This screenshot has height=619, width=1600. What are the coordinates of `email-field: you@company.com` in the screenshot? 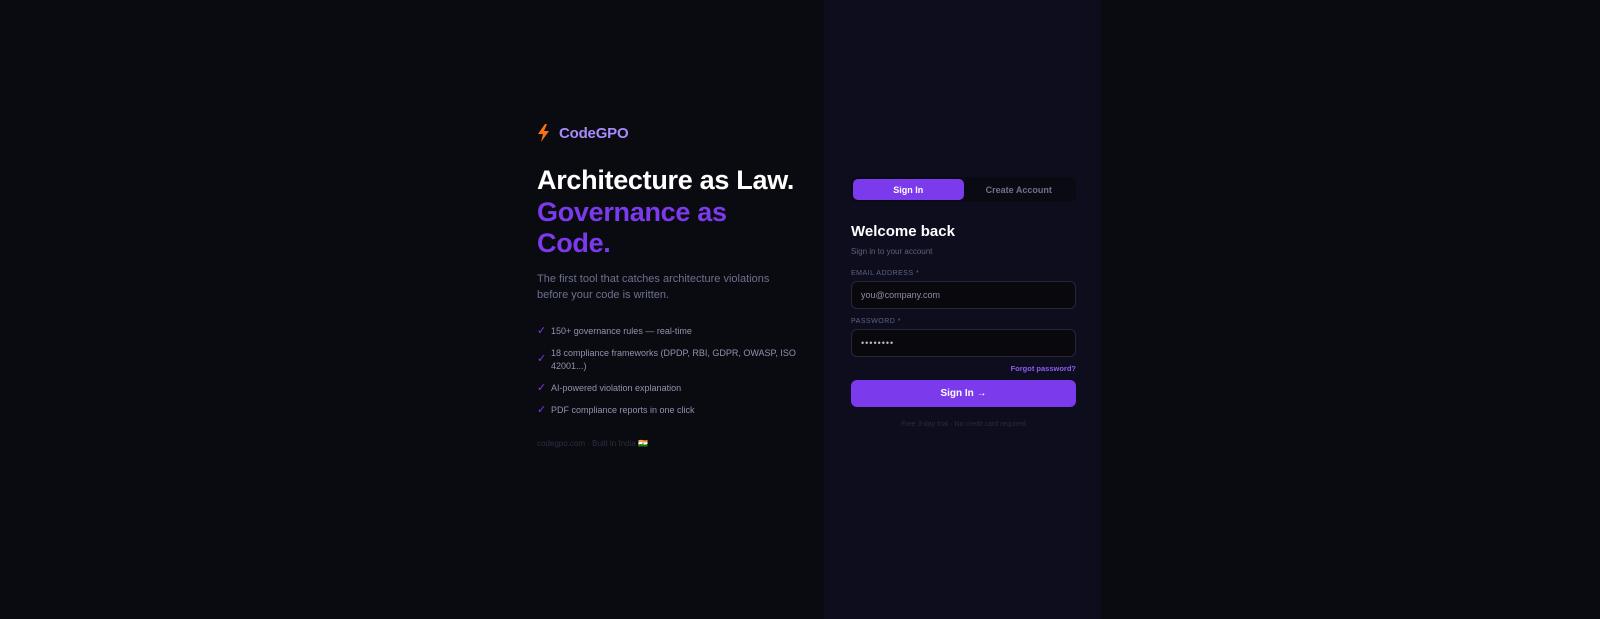 It's located at (963, 295).